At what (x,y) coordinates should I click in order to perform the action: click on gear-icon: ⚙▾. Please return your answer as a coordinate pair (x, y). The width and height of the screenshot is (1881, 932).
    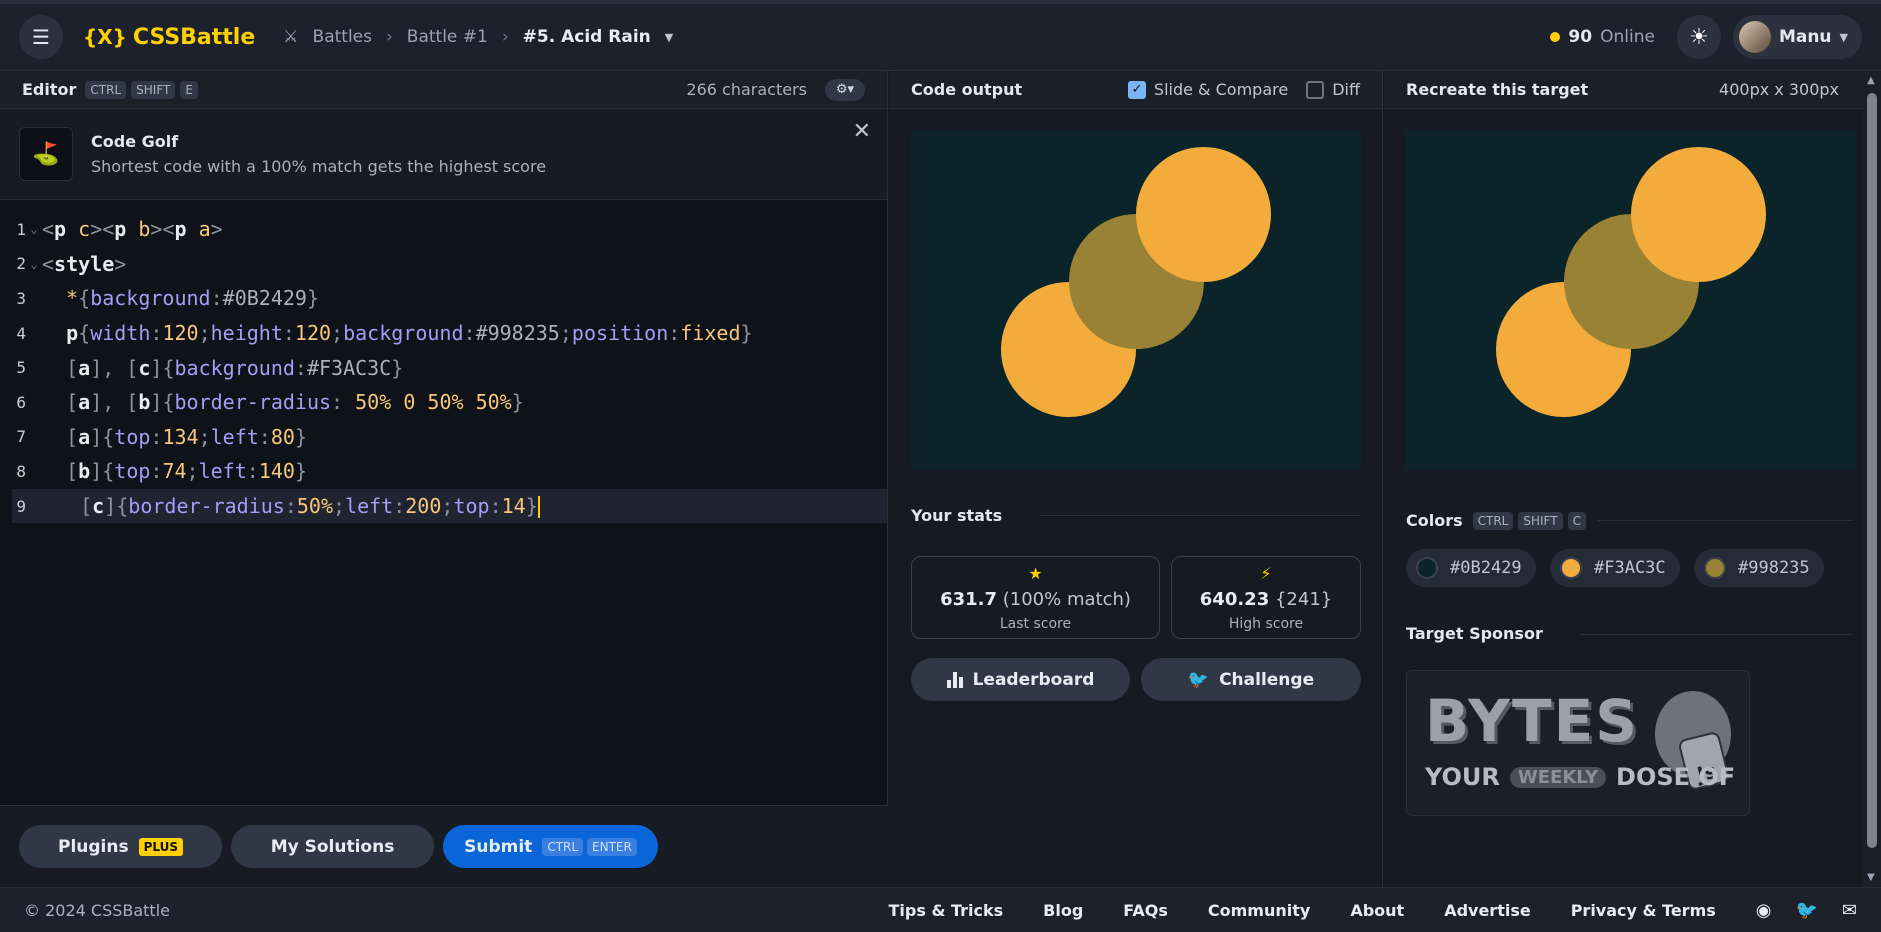
    Looking at the image, I should click on (845, 89).